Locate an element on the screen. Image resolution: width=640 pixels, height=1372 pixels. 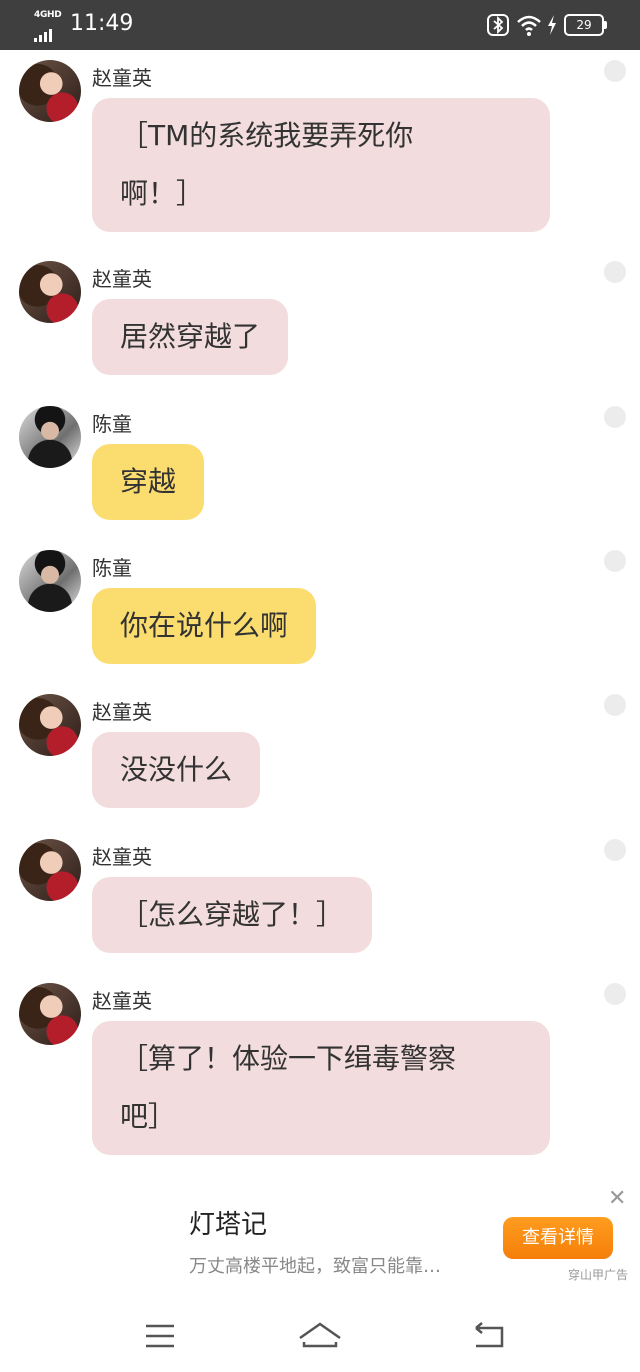
message-line: ［TM的系统我要弄死你 is located at coordinates (267, 135).